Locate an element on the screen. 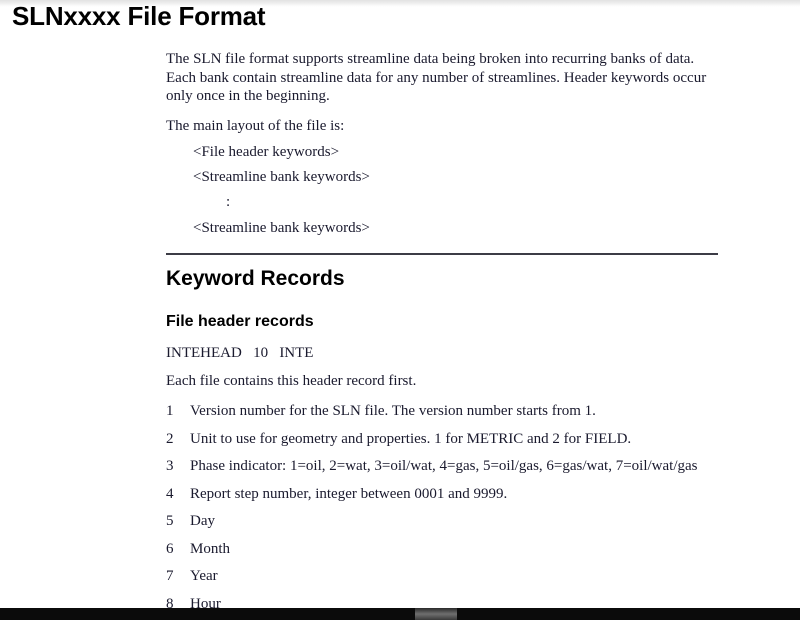 This screenshot has height=620, width=800. field-index: 1 is located at coordinates (170, 411).